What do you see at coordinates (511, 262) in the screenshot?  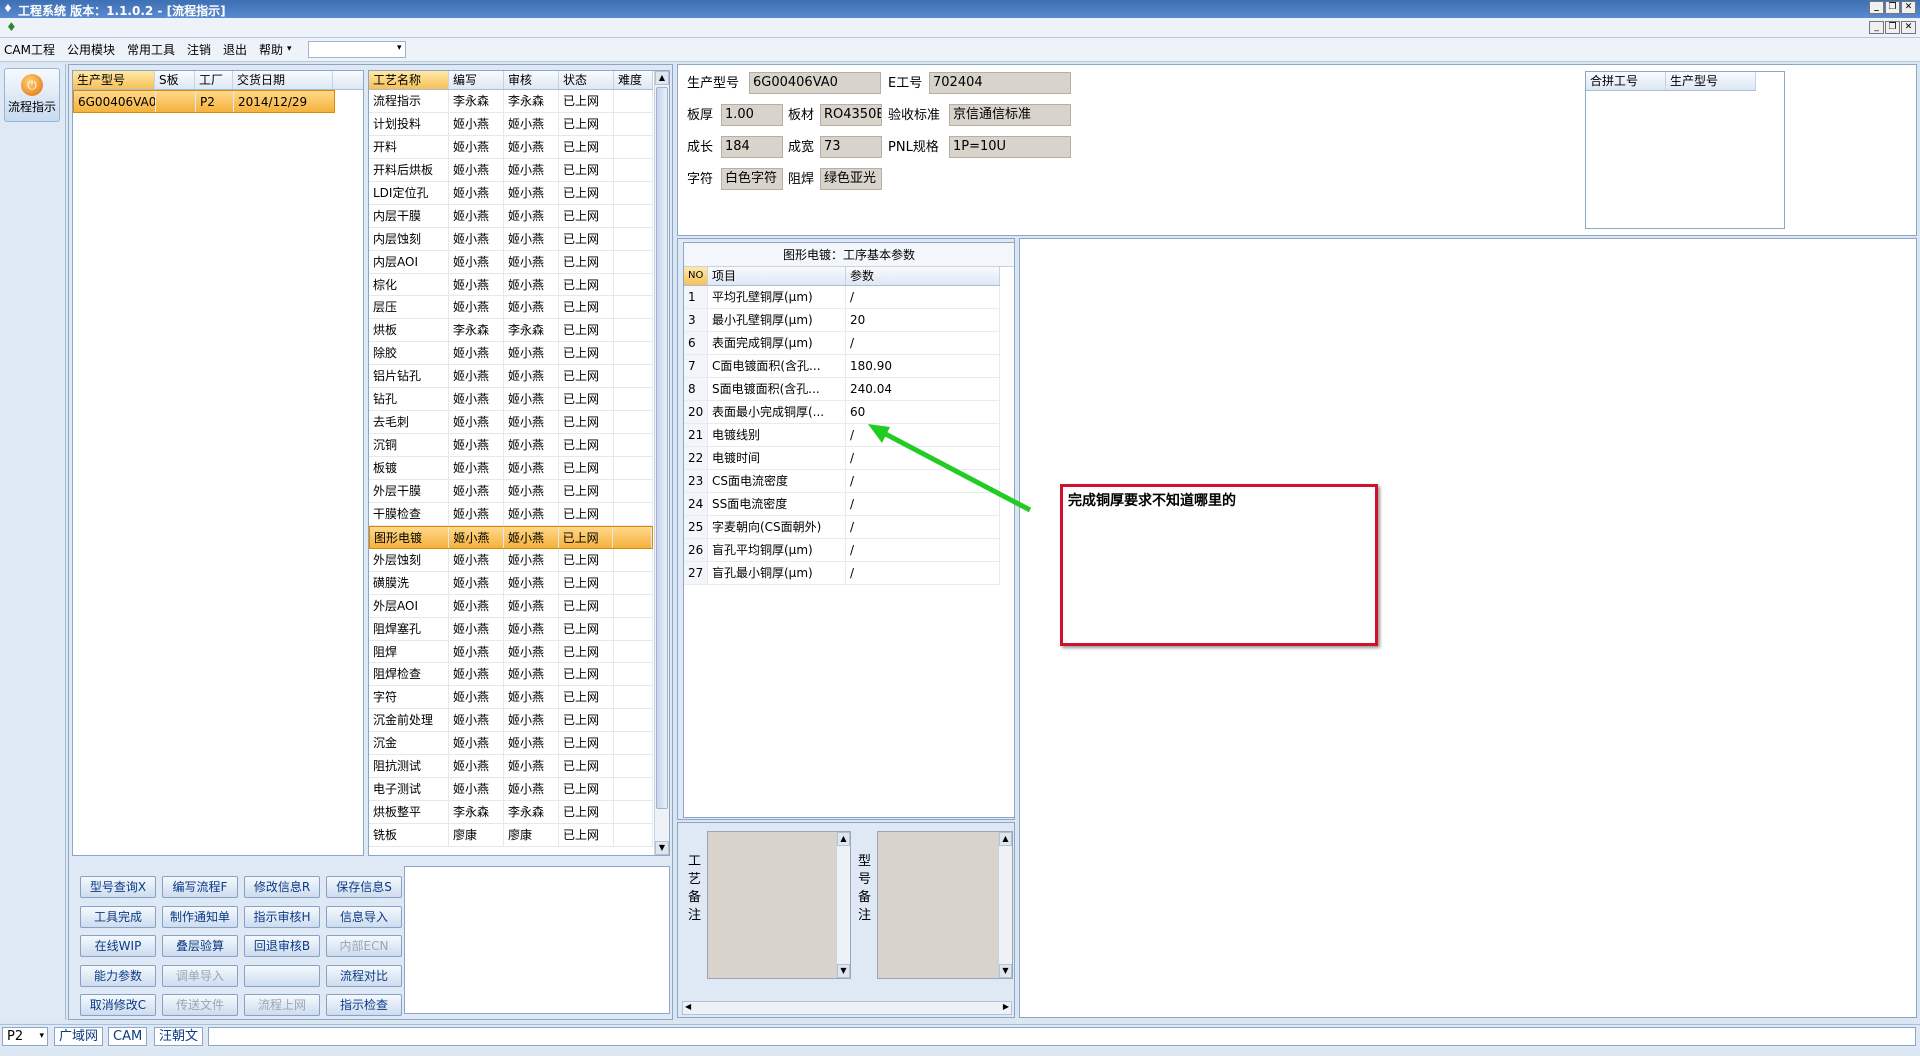 I see `table-row: 内层AOI 姬小燕 姬小燕 已上网` at bounding box center [511, 262].